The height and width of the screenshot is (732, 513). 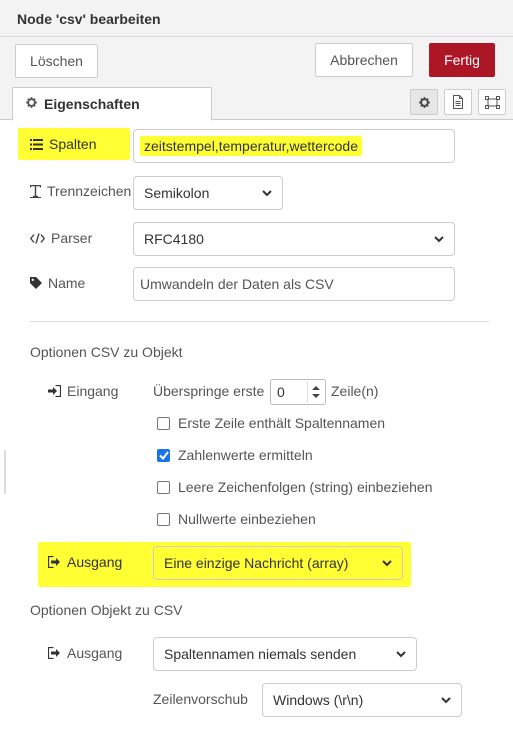 I want to click on description-icon, so click(x=458, y=102).